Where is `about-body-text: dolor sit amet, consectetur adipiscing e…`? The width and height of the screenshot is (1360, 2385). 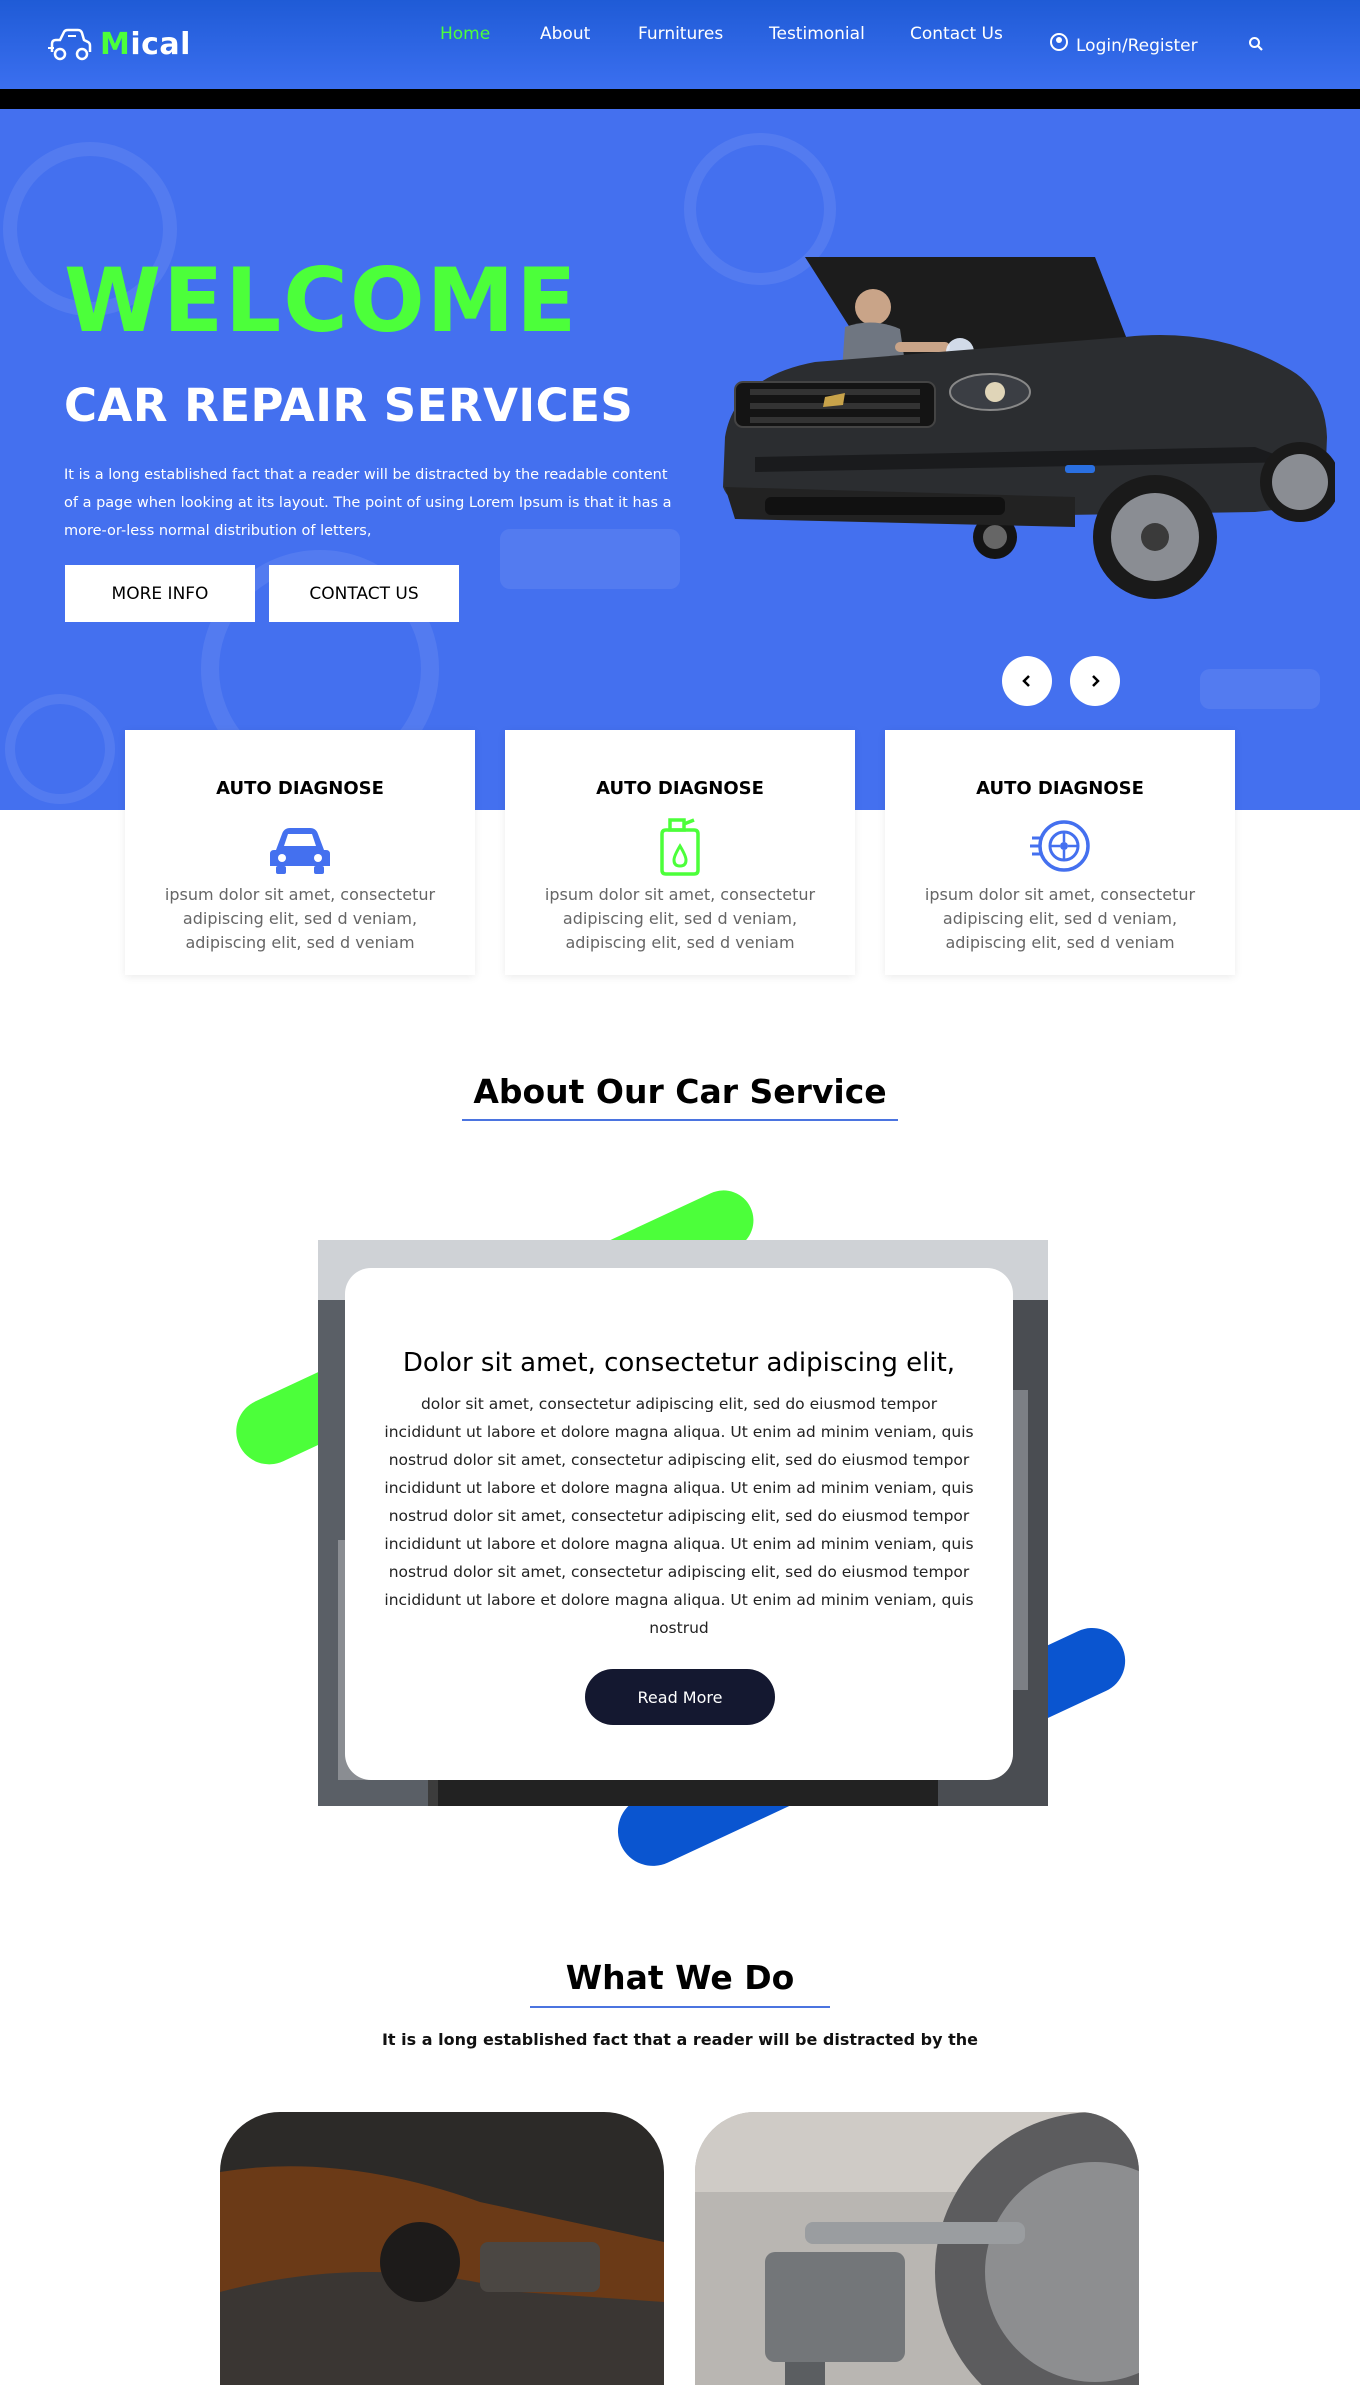 about-body-text: dolor sit amet, consectetur adipiscing e… is located at coordinates (679, 1516).